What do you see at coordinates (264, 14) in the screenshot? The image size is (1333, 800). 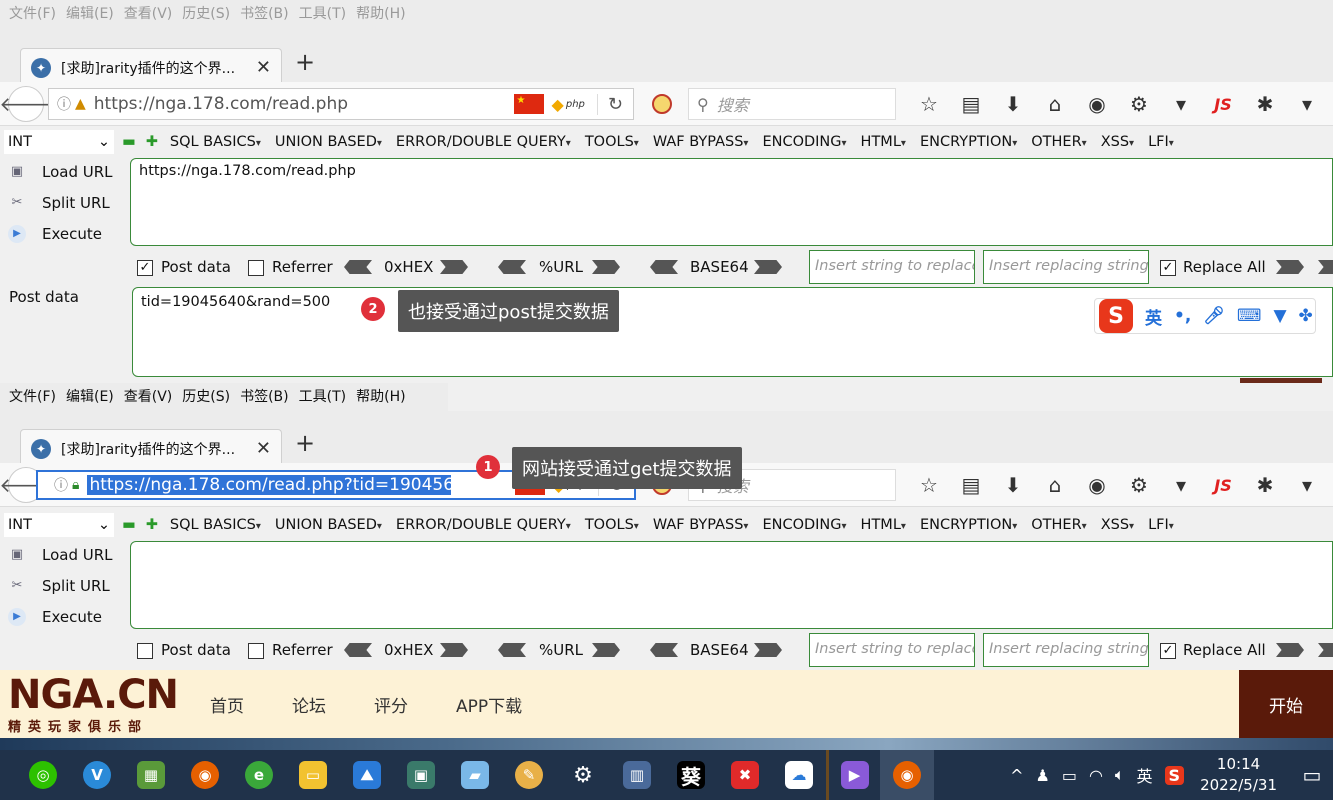 I see `menu-bookmarks: 书签(B)` at bounding box center [264, 14].